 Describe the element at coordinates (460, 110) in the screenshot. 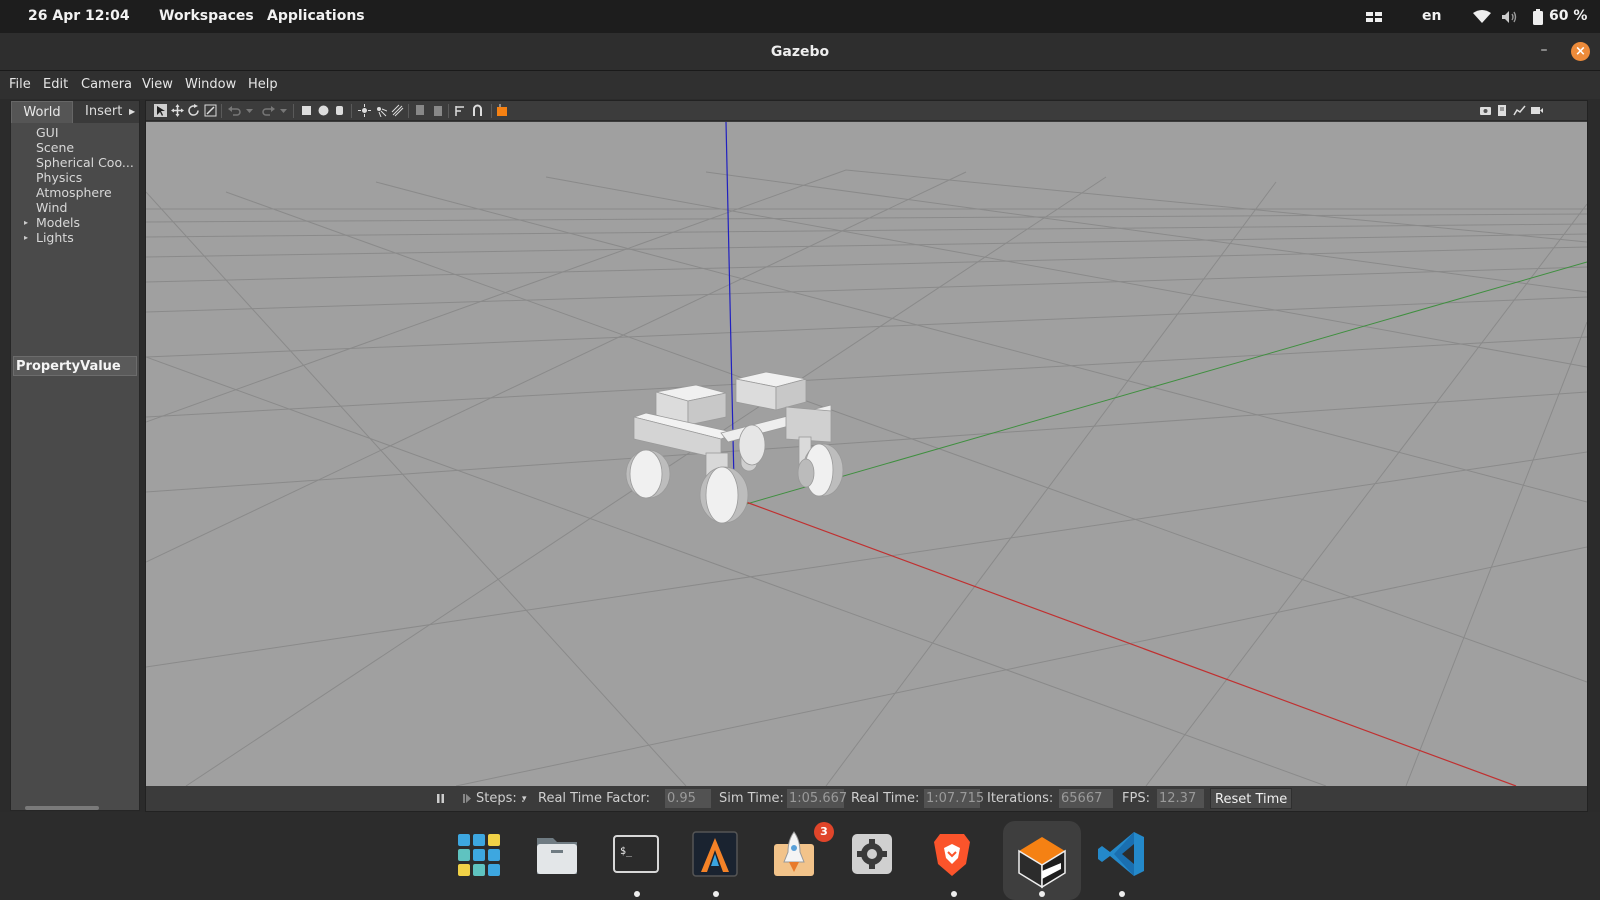

I see `align-icon` at that location.